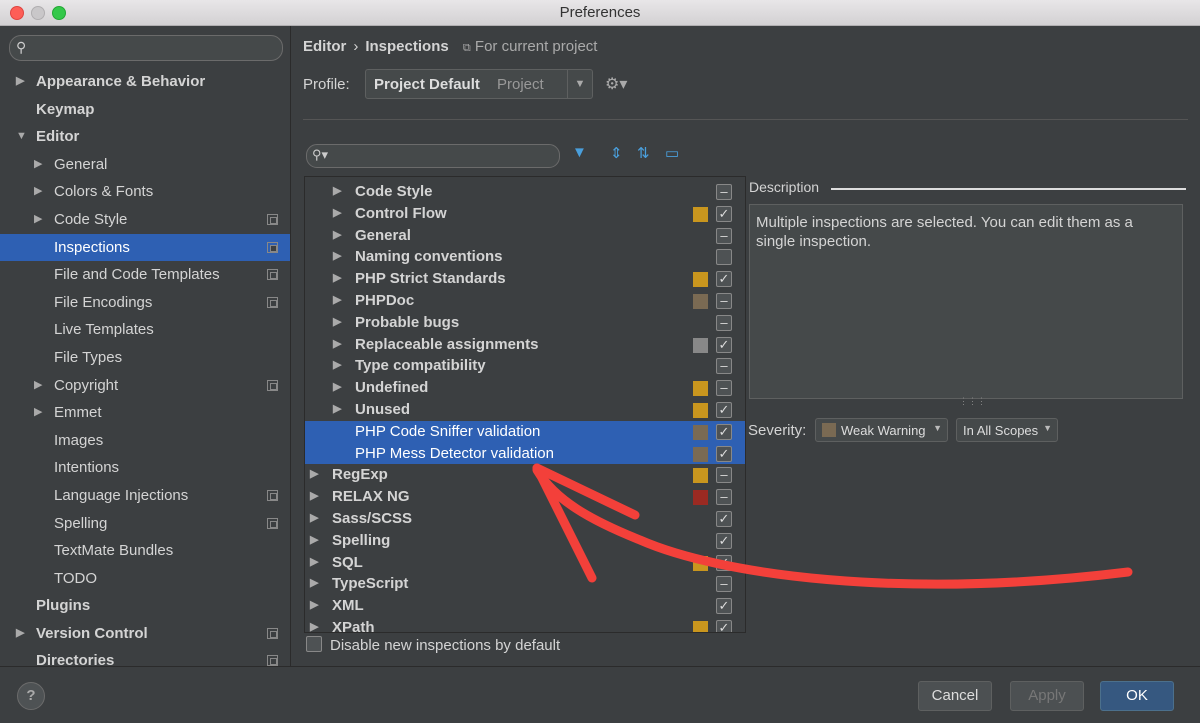 The height and width of the screenshot is (723, 1200). Describe the element at coordinates (433, 156) in the screenshot. I see `inspection-search-input: ⚲▾` at that location.